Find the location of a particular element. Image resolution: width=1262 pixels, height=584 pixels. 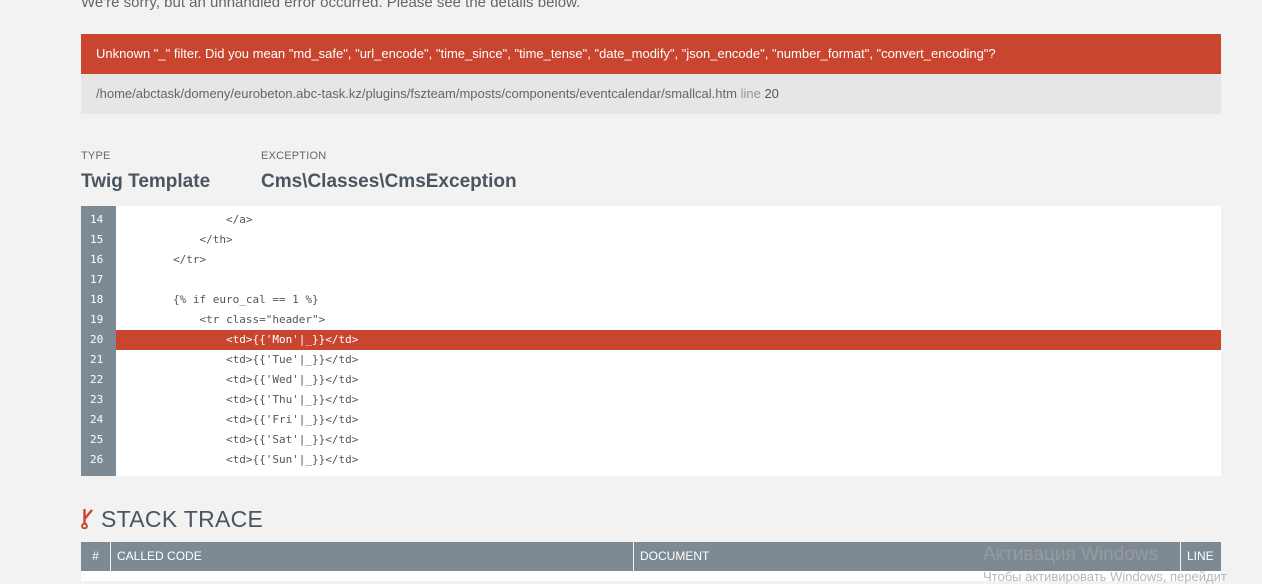

code-line-text: <td>{{'Fri'|_}}</td> is located at coordinates (239, 419).